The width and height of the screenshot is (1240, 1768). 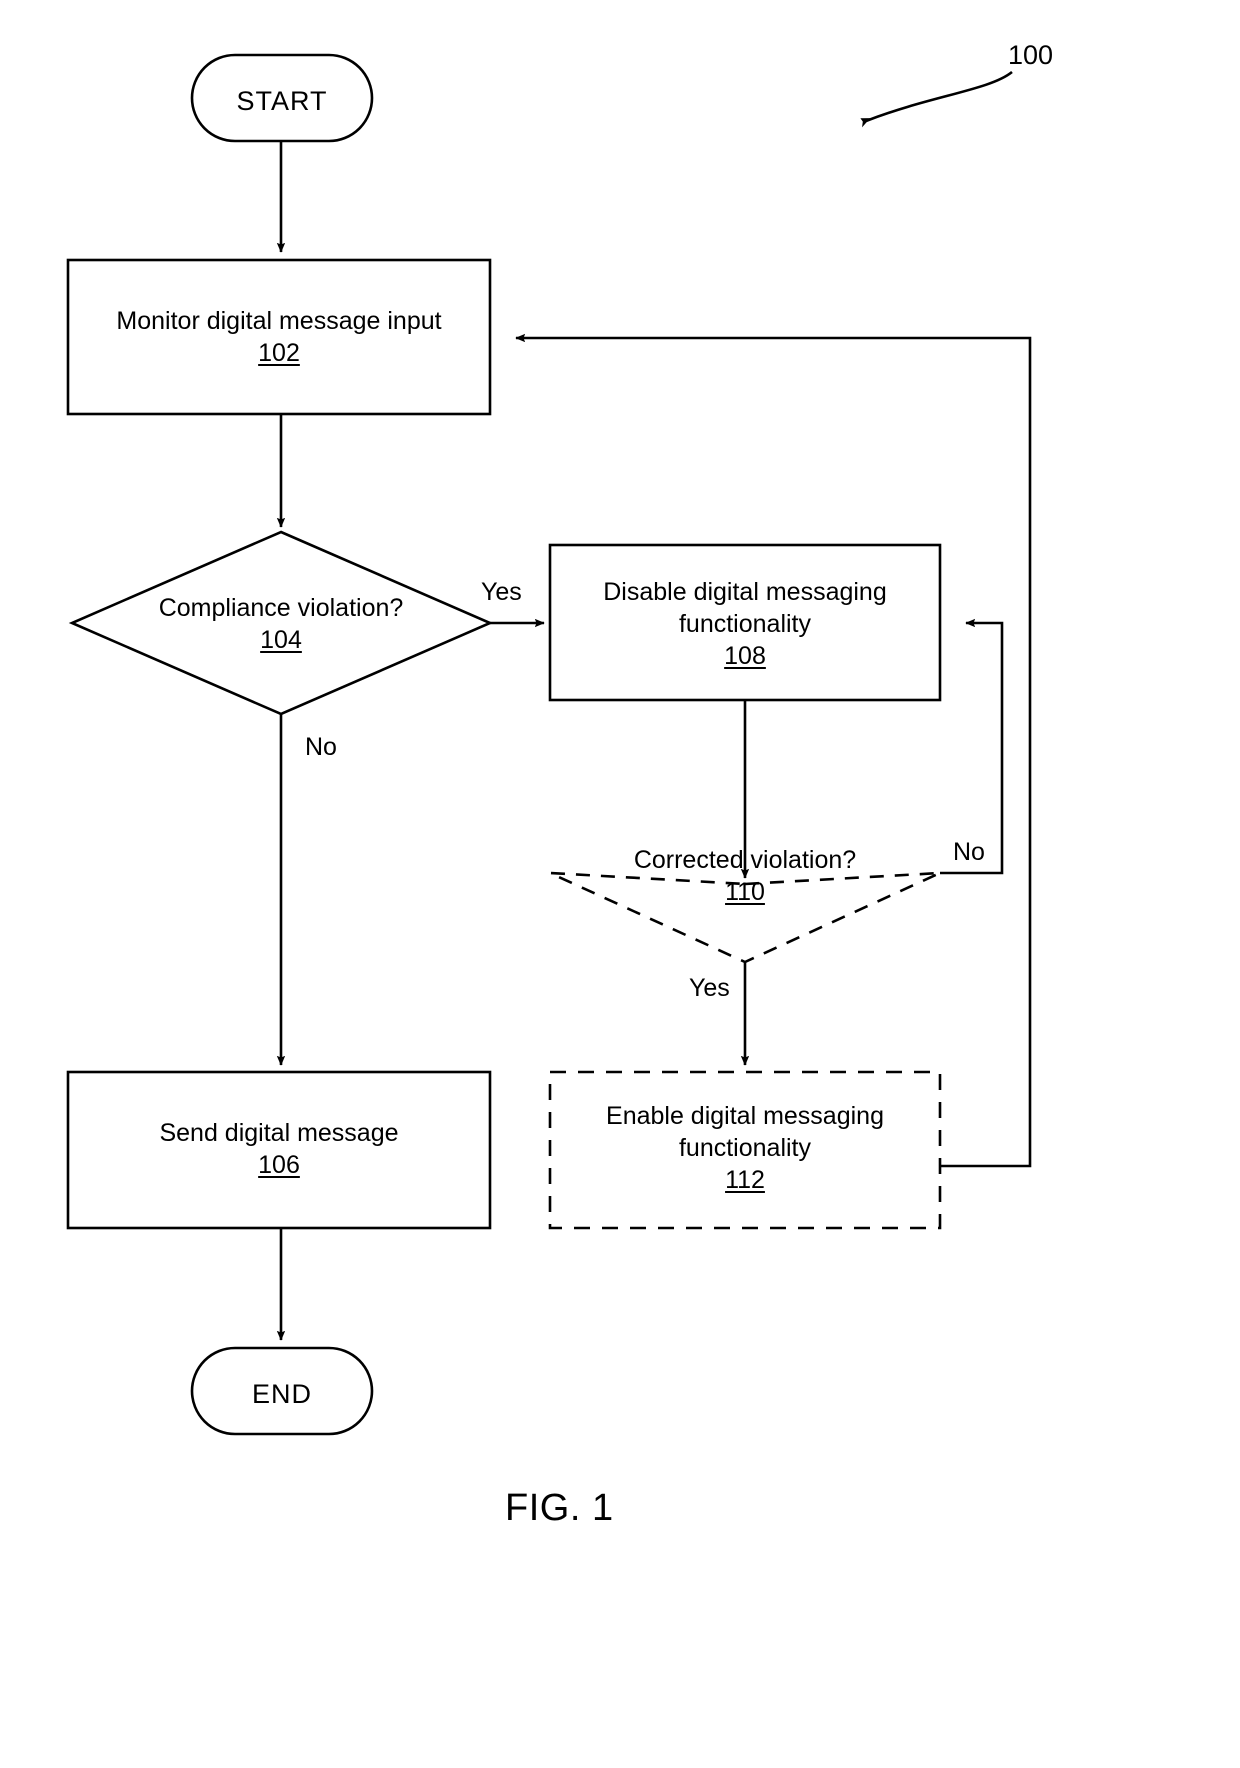 What do you see at coordinates (709, 988) in the screenshot?
I see `edge-label-corrected-yes: Yes` at bounding box center [709, 988].